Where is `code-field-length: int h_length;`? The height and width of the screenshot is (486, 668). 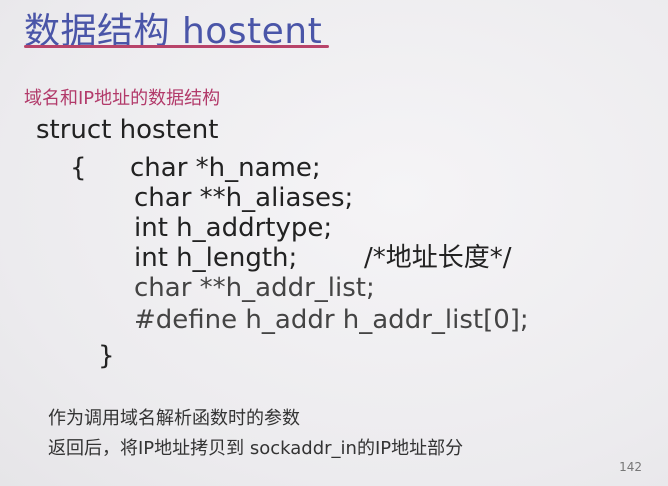
code-field-length: int h_length; is located at coordinates (216, 258).